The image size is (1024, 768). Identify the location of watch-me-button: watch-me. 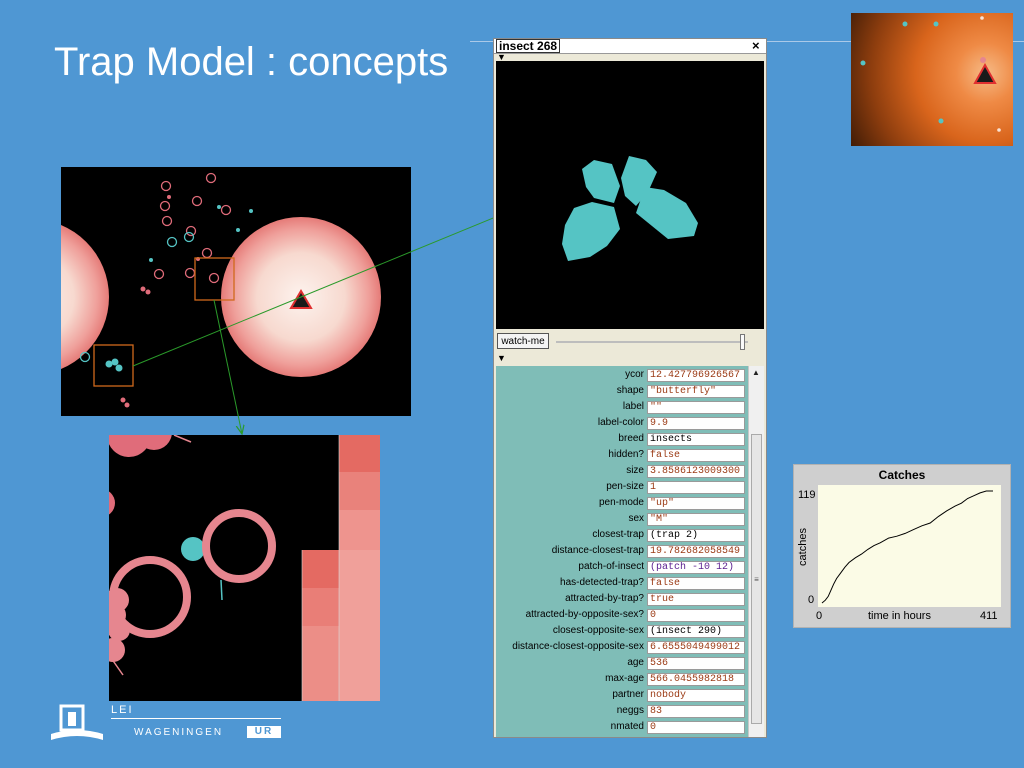
(523, 341).